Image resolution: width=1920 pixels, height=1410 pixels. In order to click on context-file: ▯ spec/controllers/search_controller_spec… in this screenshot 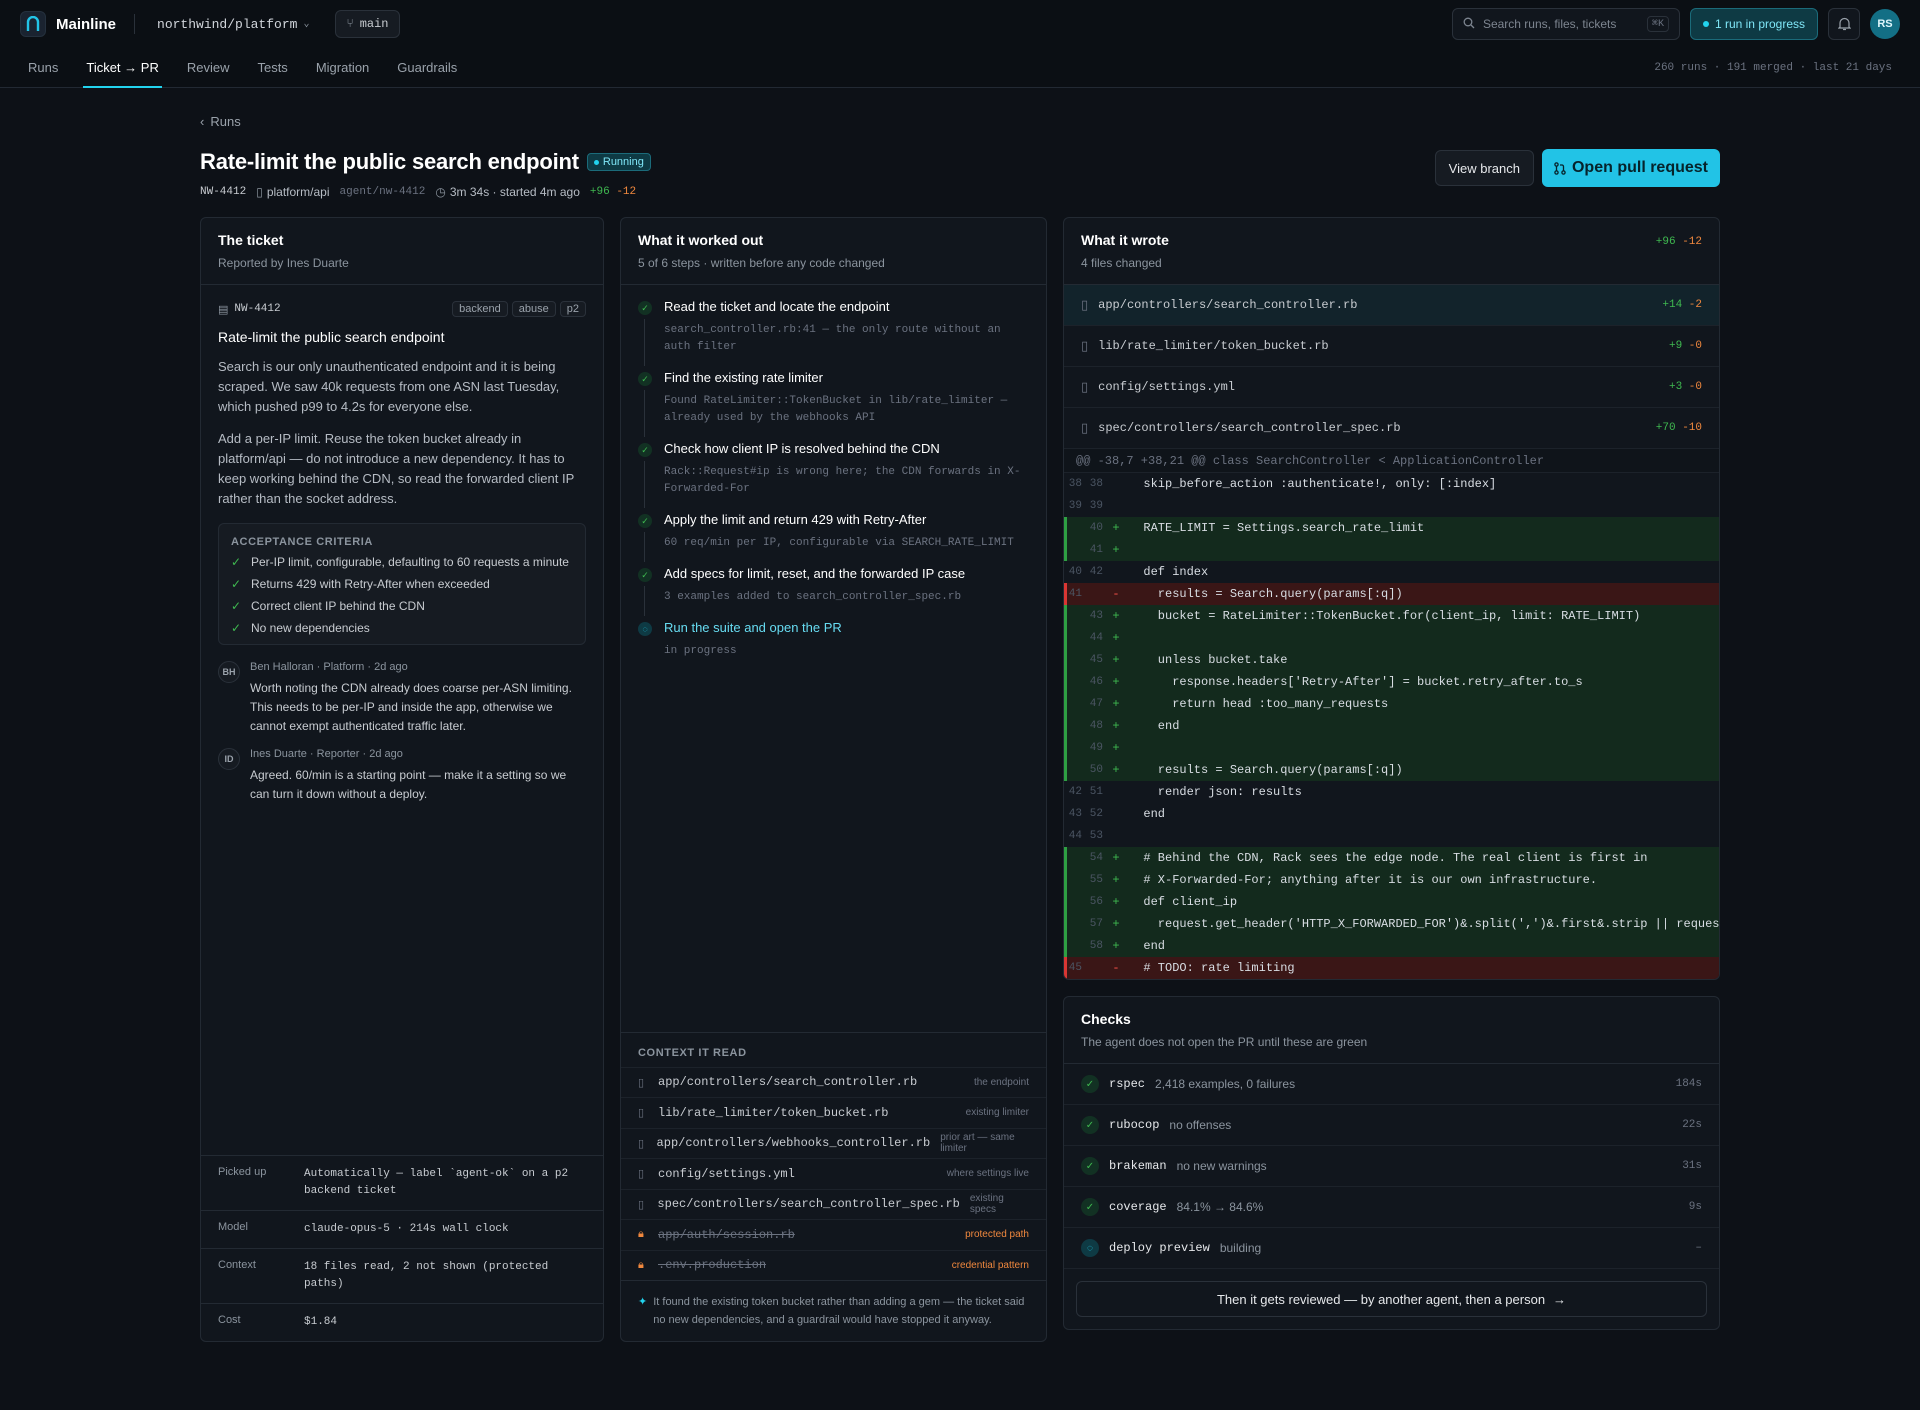, I will do `click(833, 1204)`.